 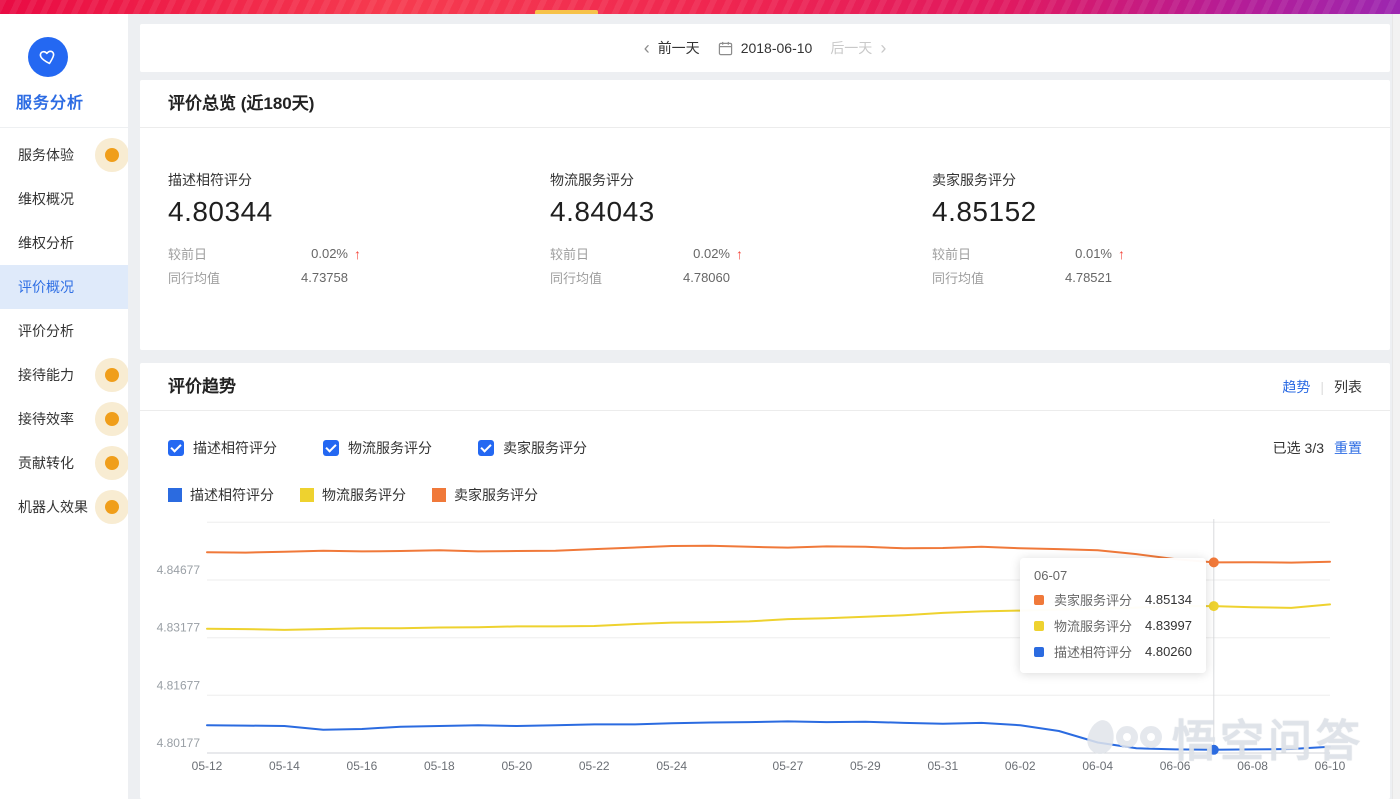 What do you see at coordinates (284, 766) in the screenshot?
I see `svg-text: 05-14` at bounding box center [284, 766].